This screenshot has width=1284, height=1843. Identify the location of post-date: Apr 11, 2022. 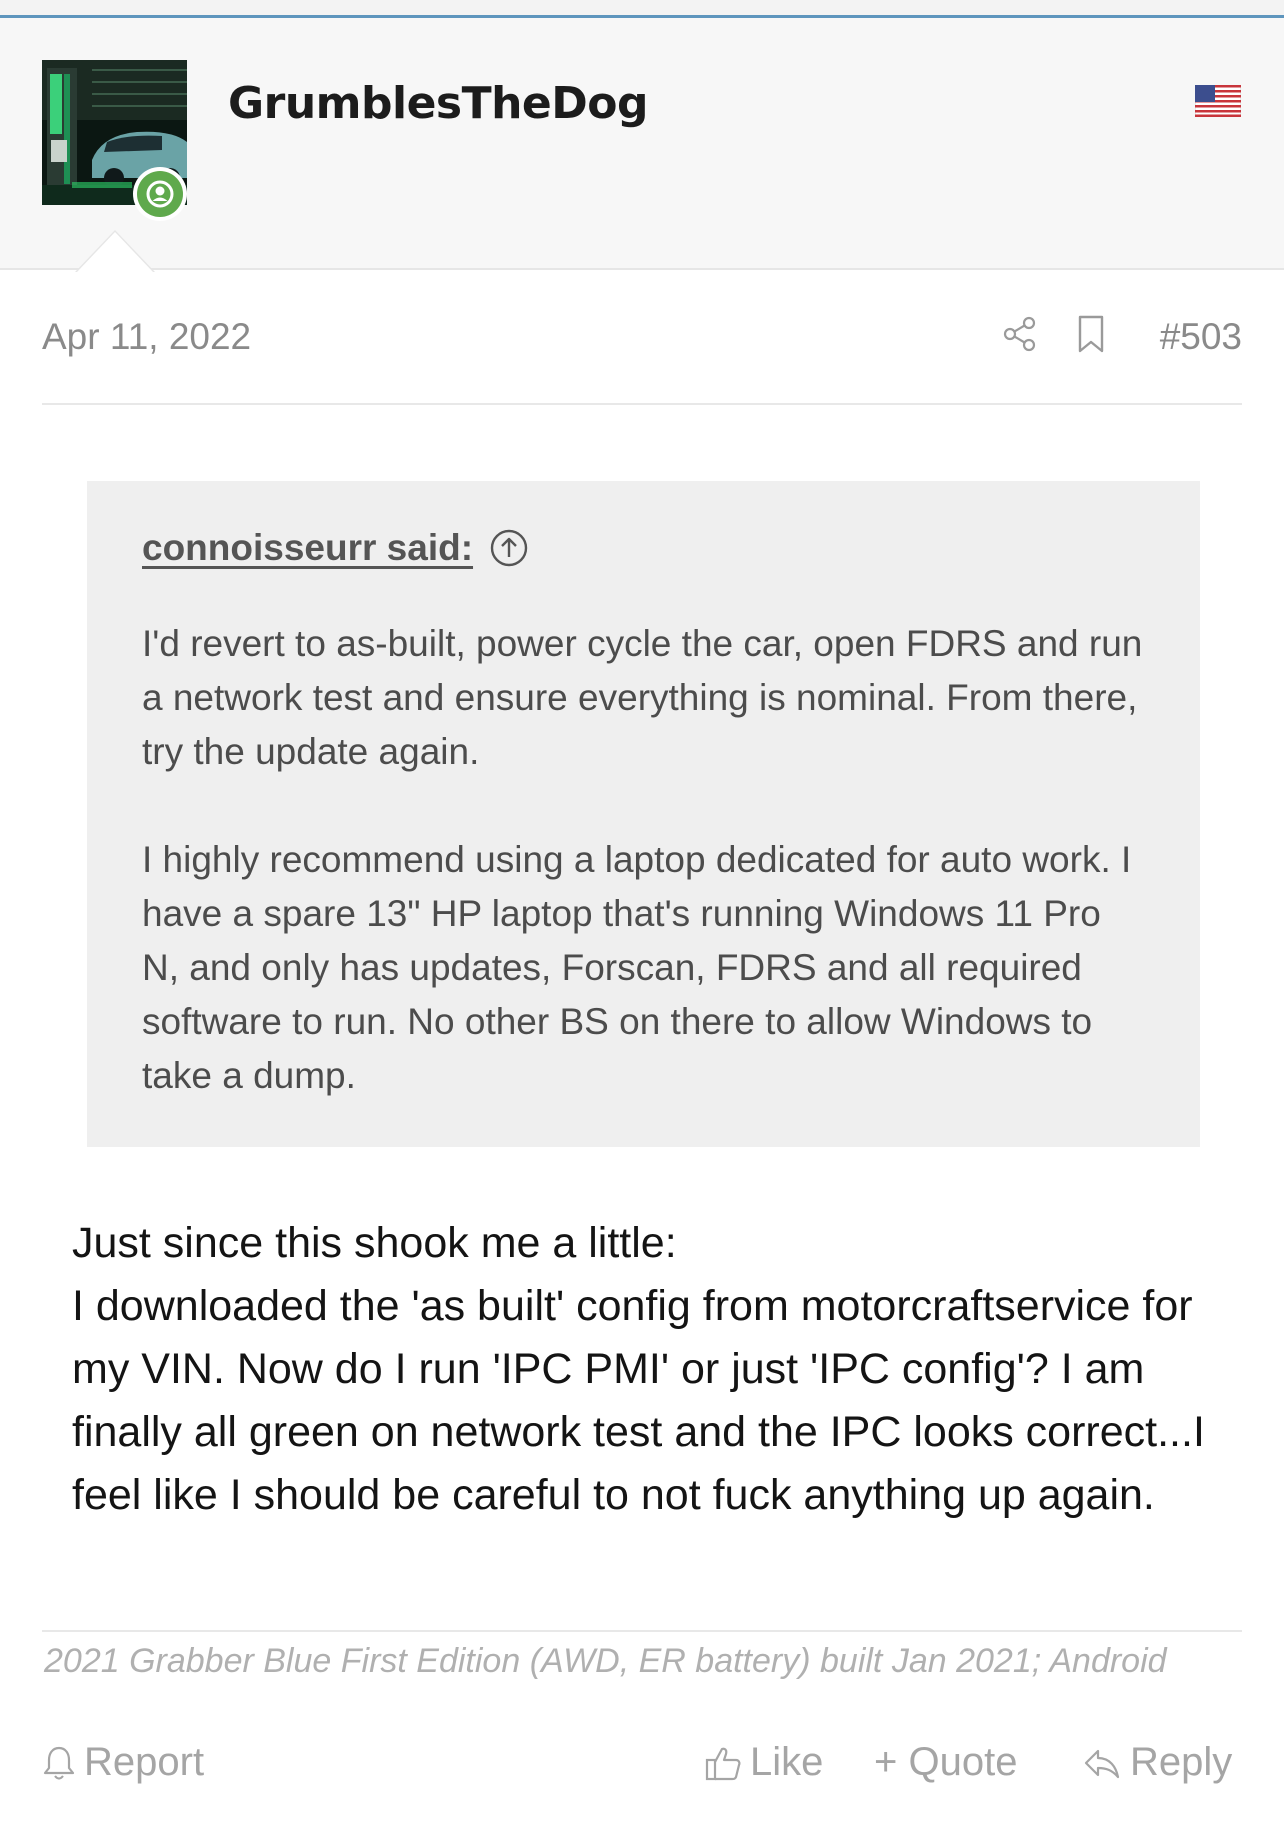
(146, 337).